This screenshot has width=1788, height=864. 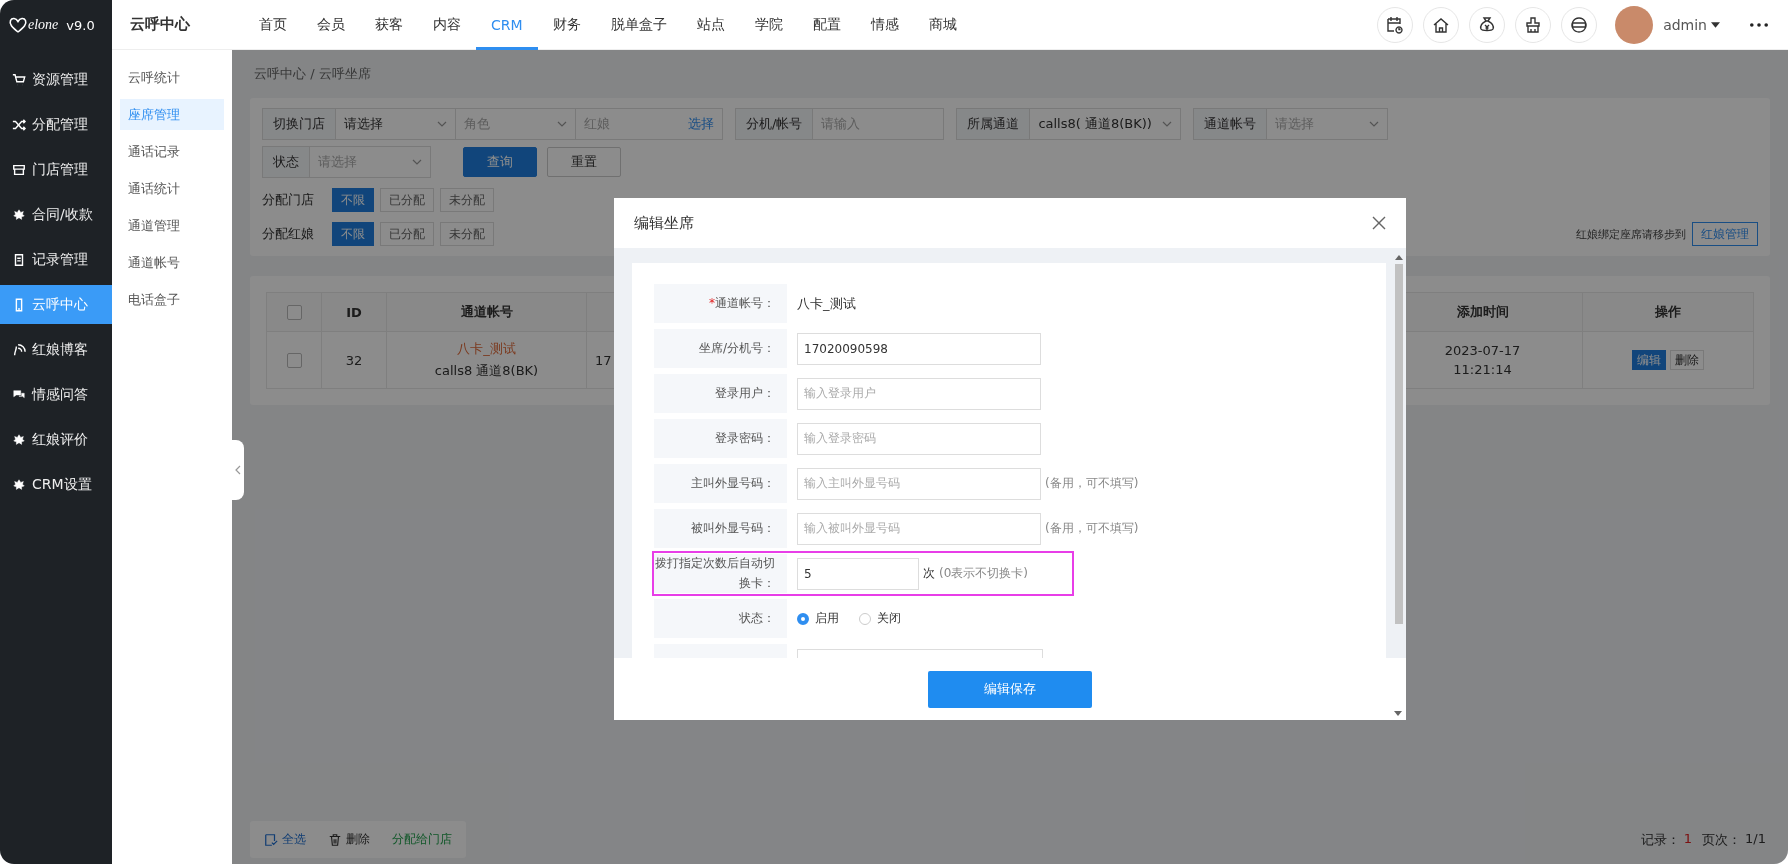 What do you see at coordinates (1660, 839) in the screenshot?
I see `records-label: 记录：` at bounding box center [1660, 839].